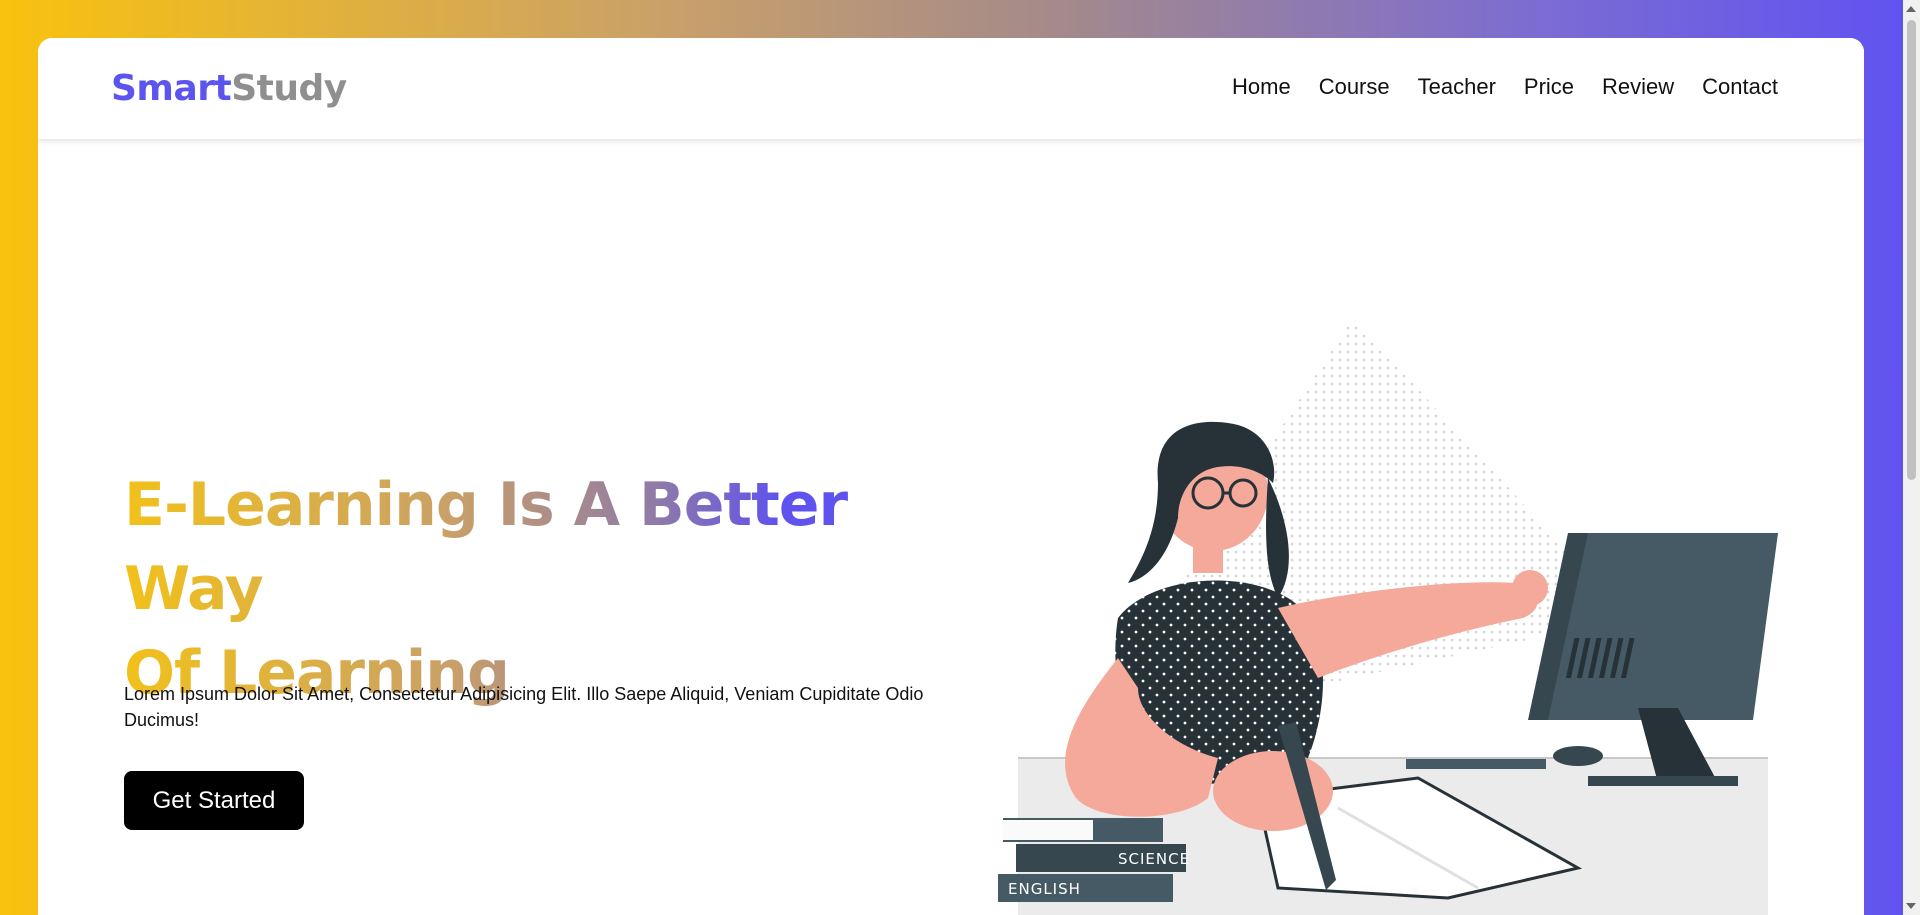 The width and height of the screenshot is (1920, 915). I want to click on brand-logo-part2: Study, so click(289, 88).